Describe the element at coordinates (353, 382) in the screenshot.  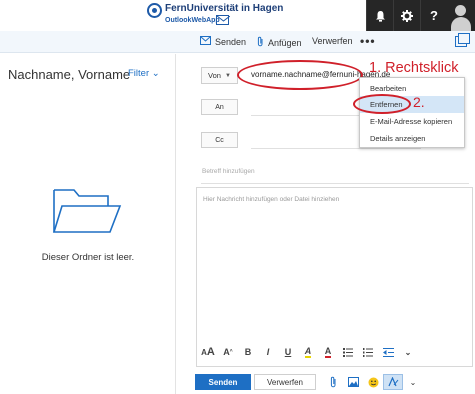
I see `insert-picture-icon` at that location.